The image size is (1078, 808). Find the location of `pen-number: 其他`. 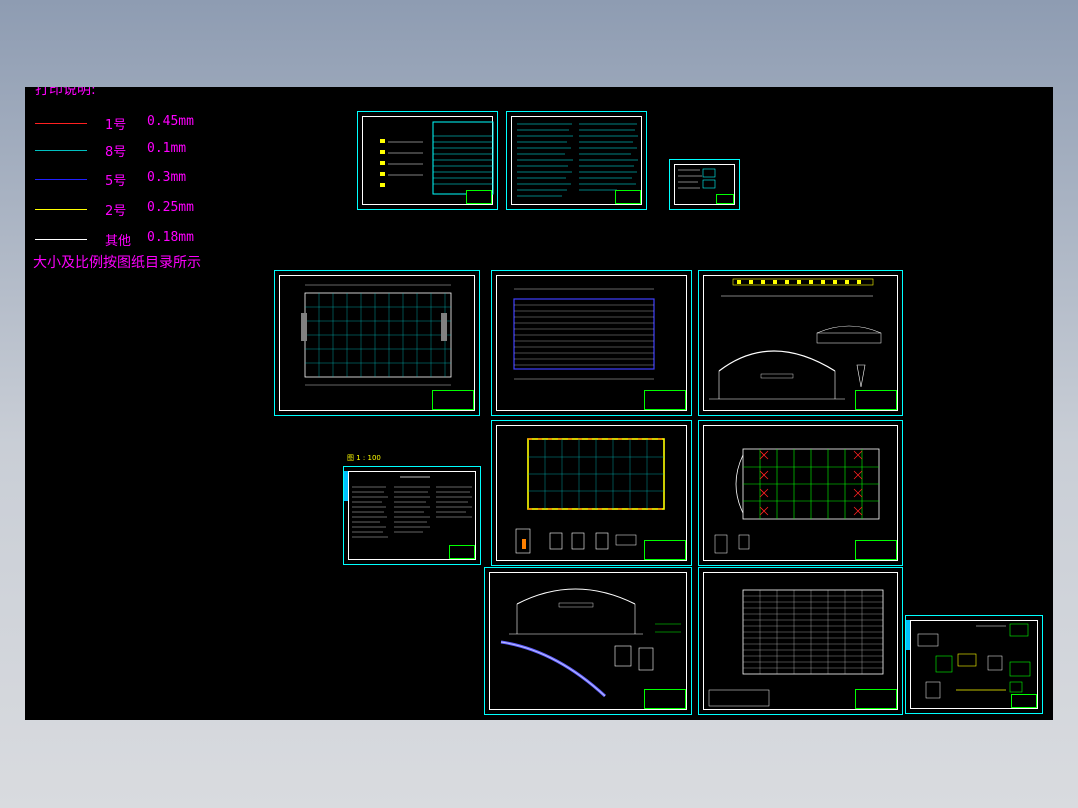

pen-number: 其他 is located at coordinates (118, 241).